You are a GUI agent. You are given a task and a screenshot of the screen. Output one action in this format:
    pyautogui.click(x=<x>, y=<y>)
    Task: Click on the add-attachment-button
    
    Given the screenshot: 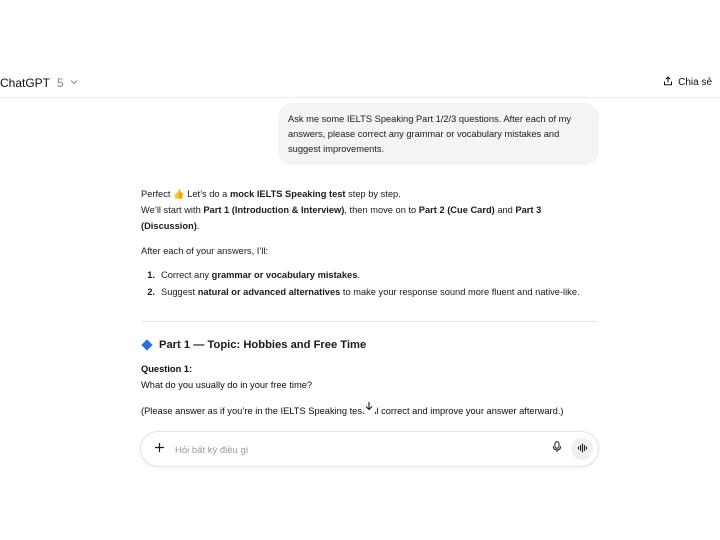 What is the action you would take?
    pyautogui.click(x=159, y=449)
    